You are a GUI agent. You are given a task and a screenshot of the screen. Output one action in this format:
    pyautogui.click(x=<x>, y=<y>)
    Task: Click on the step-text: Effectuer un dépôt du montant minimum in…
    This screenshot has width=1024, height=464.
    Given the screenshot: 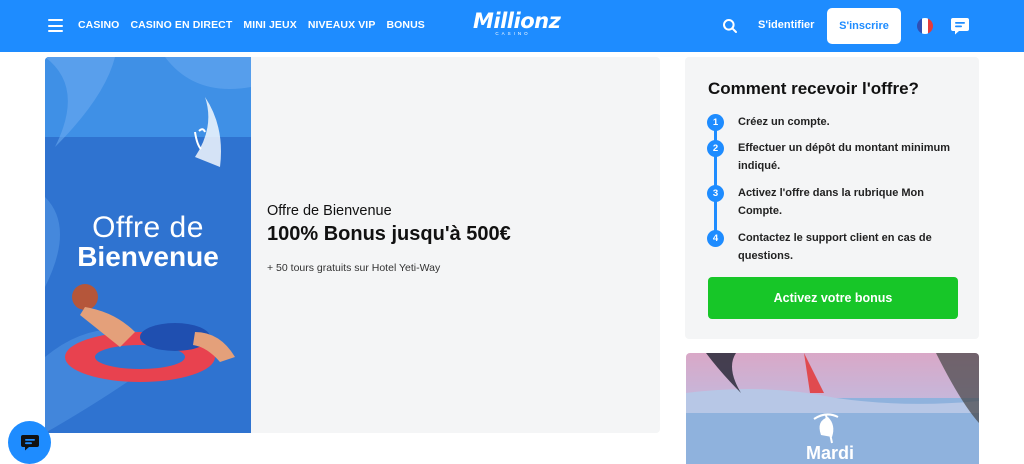 What is the action you would take?
    pyautogui.click(x=844, y=157)
    